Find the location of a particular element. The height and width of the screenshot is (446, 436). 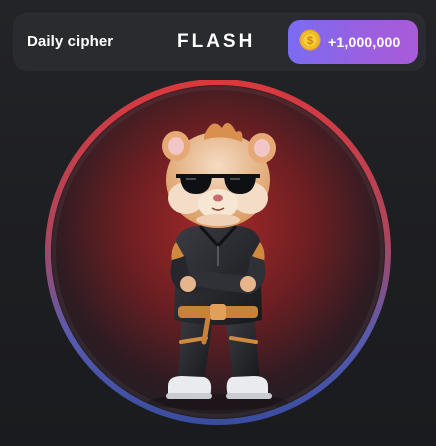

reward-badge: $ +1,000,000 is located at coordinates (353, 42).